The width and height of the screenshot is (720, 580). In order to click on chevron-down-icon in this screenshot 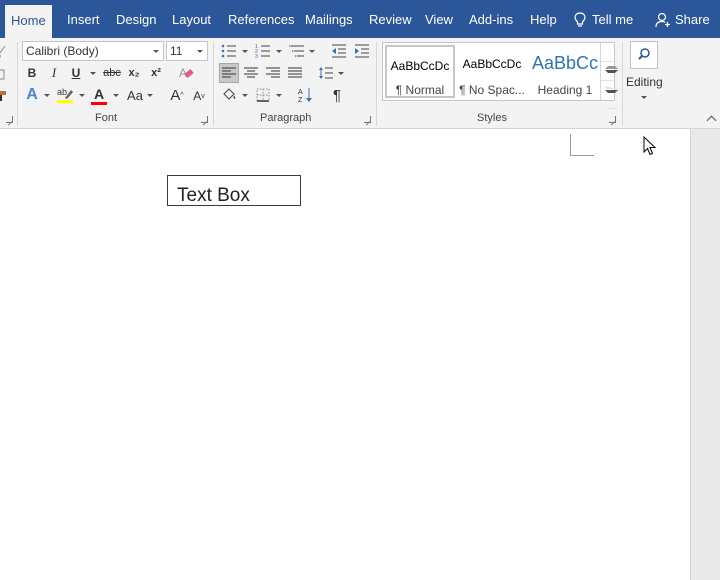, I will do `click(156, 51)`.